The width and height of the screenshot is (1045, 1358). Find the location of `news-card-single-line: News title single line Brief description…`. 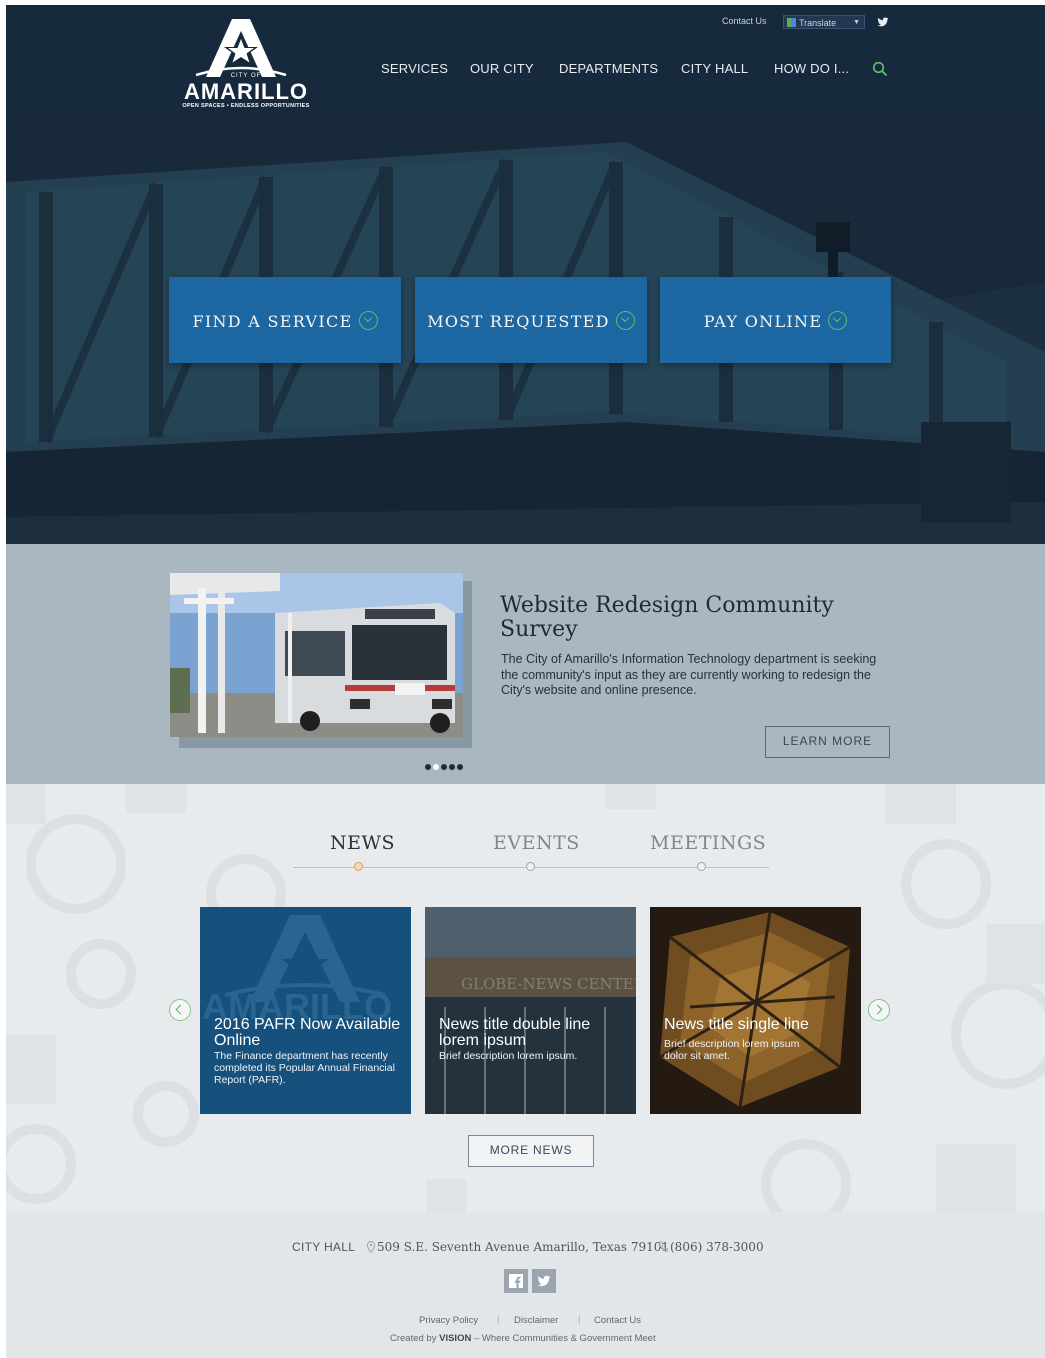

news-card-single-line: News title single line Brief description… is located at coordinates (755, 1010).